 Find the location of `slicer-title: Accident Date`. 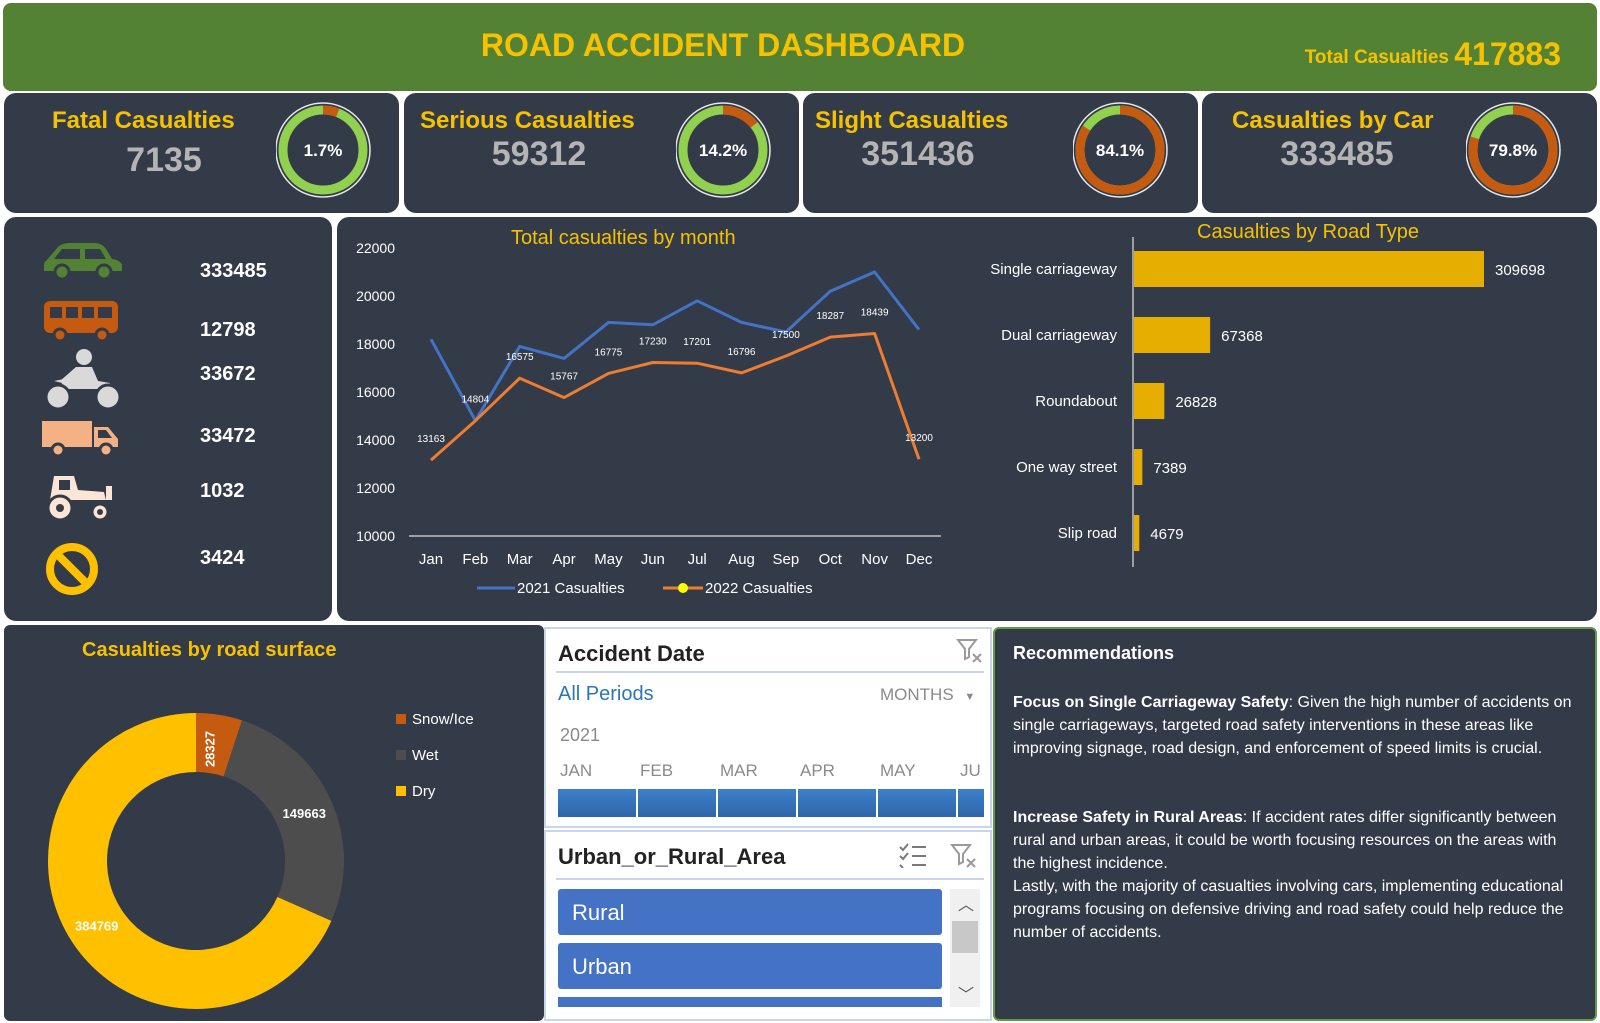

slicer-title: Accident Date is located at coordinates (631, 653).